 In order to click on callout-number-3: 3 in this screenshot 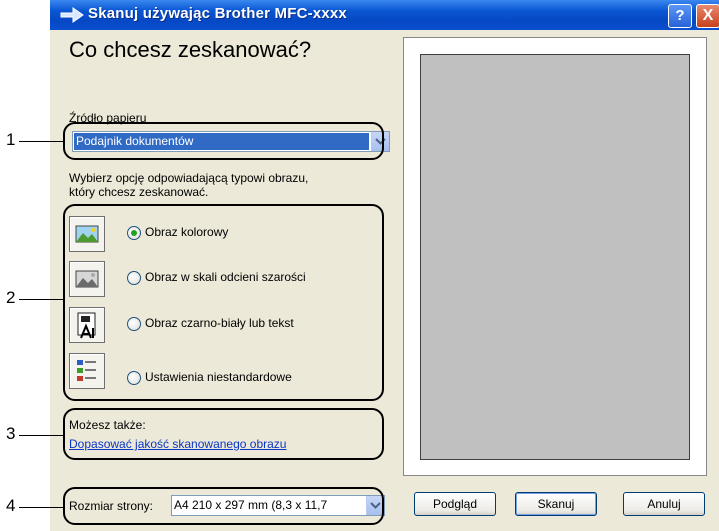, I will do `click(11, 433)`.